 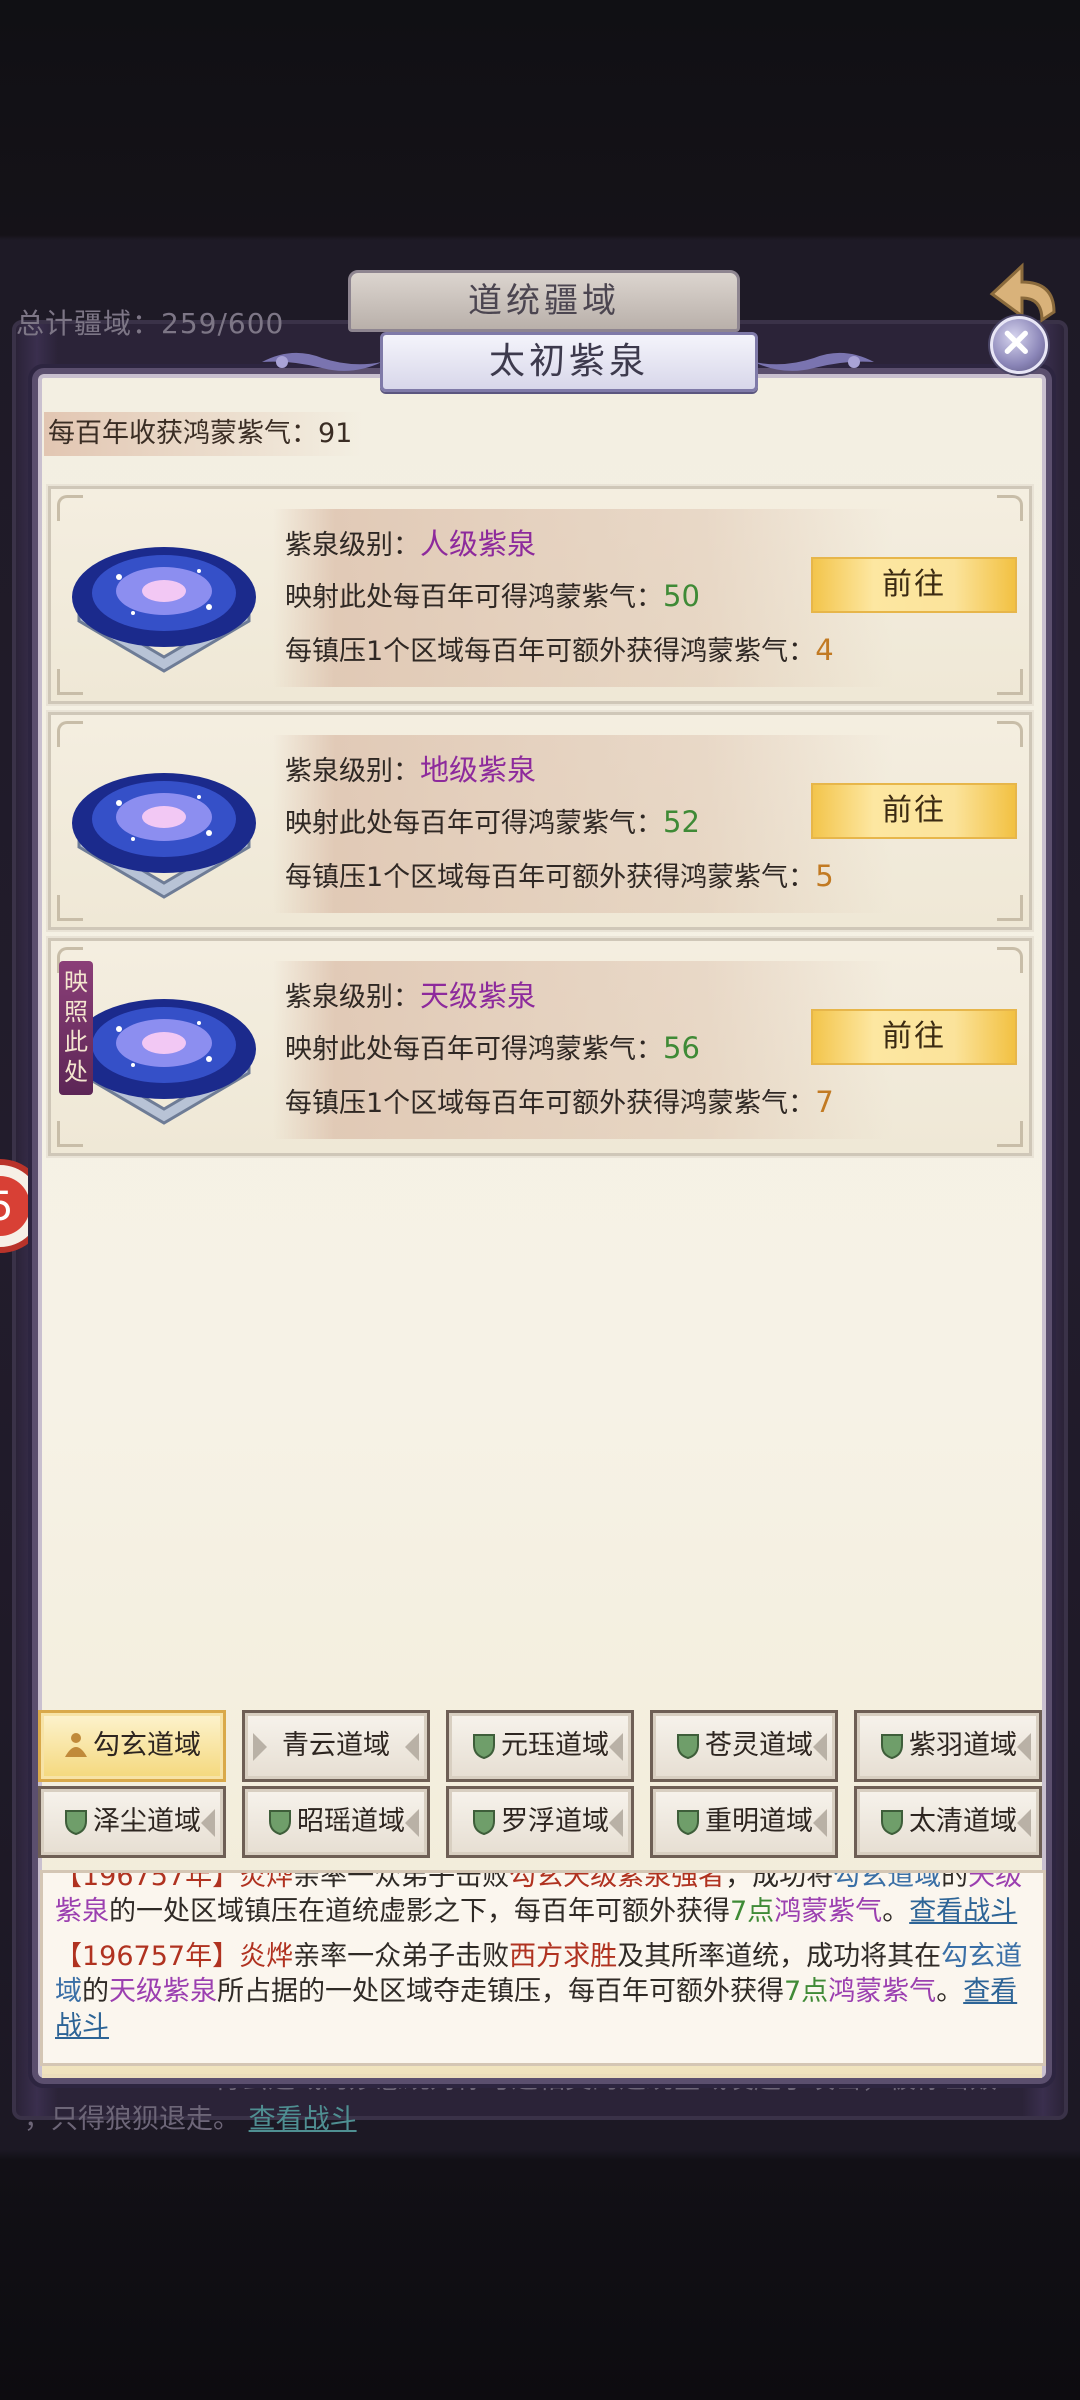 I want to click on spring-extra-value: 4, so click(x=824, y=650).